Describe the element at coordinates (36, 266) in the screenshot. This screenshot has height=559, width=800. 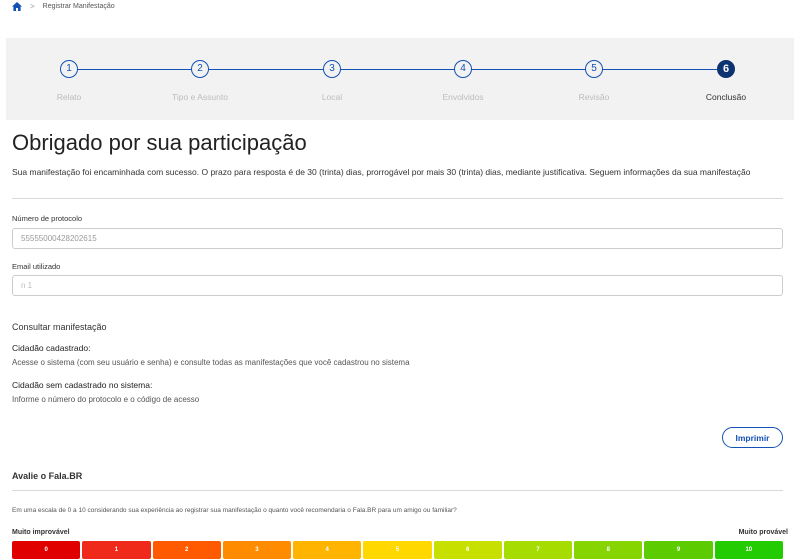
I see `email-label: Email utilizado` at that location.